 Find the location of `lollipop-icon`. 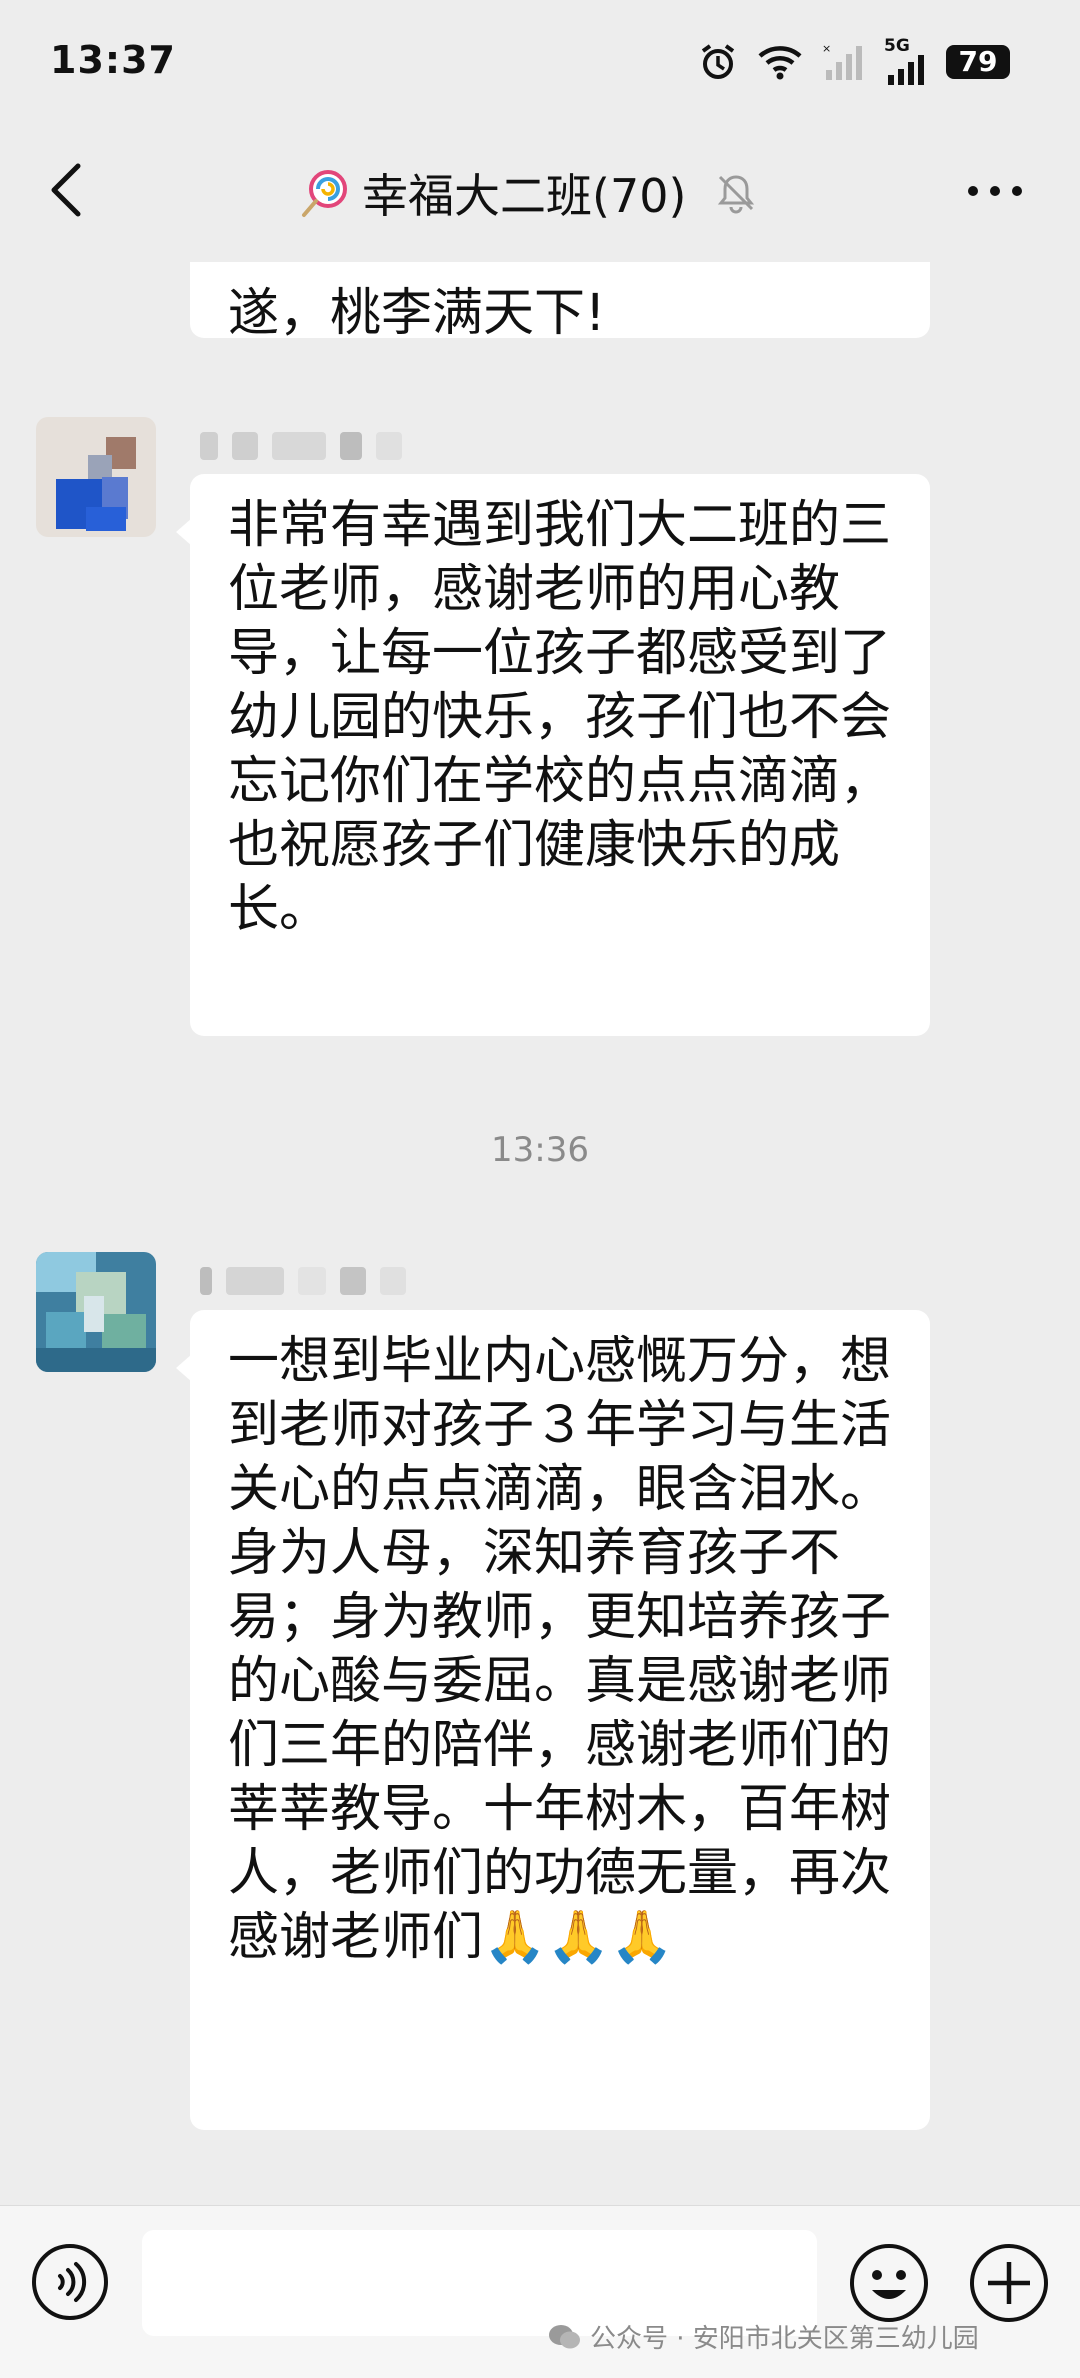

lollipop-icon is located at coordinates (324, 193).